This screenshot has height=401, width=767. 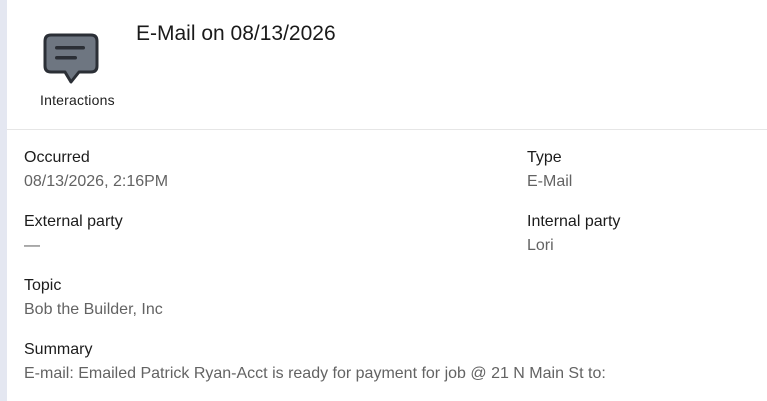 What do you see at coordinates (236, 33) in the screenshot?
I see `record-title: E-Mail on 08/13/2026` at bounding box center [236, 33].